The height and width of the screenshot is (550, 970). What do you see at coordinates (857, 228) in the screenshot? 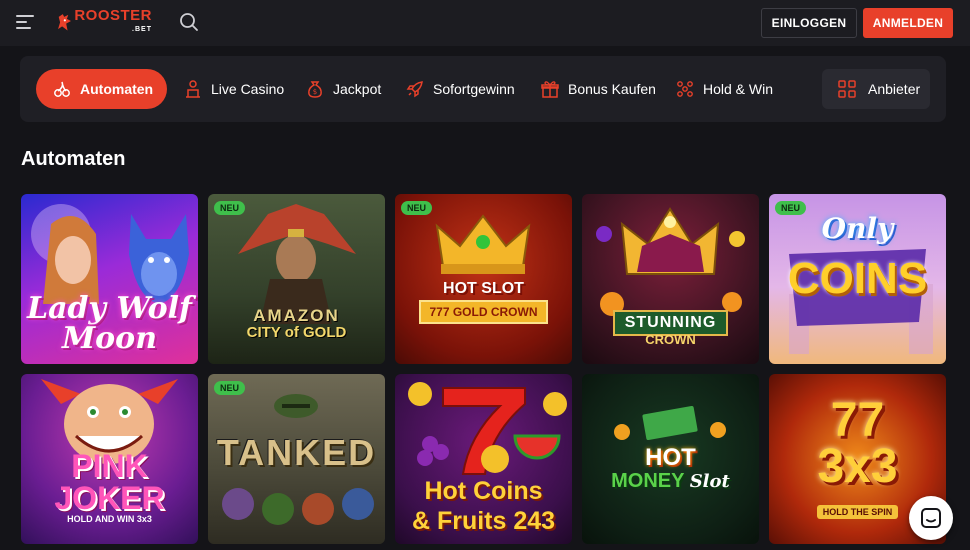
I see `game-title: Only` at bounding box center [857, 228].